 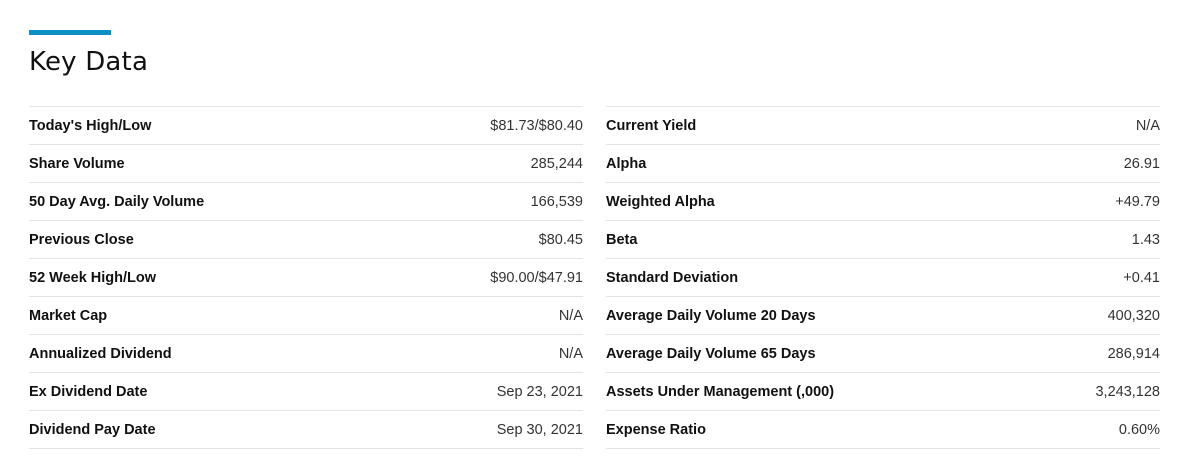 What do you see at coordinates (93, 277) in the screenshot?
I see `row-label: 52 Week High/Low` at bounding box center [93, 277].